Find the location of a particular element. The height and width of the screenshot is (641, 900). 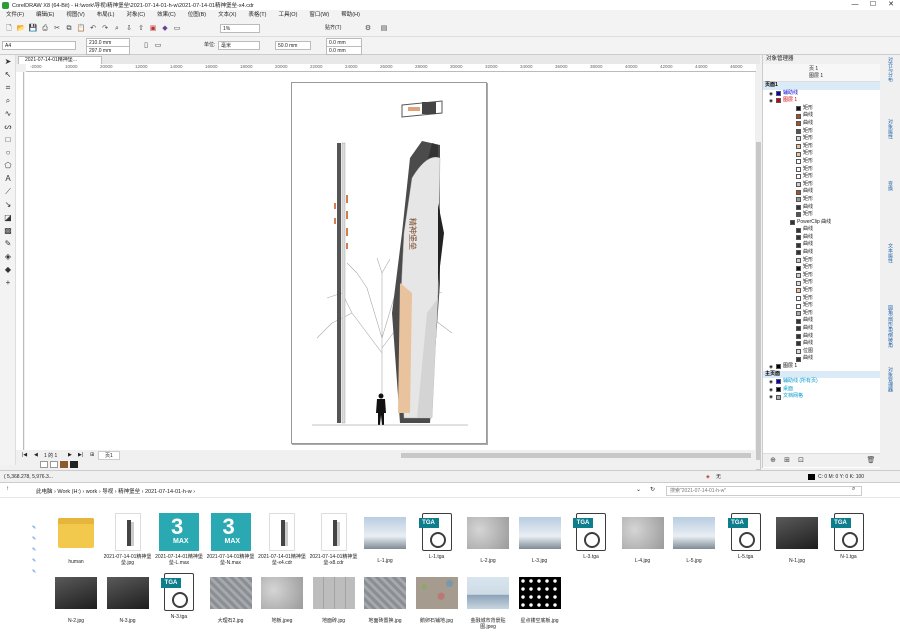

menu-item: 编辑(E) is located at coordinates (45, 15).